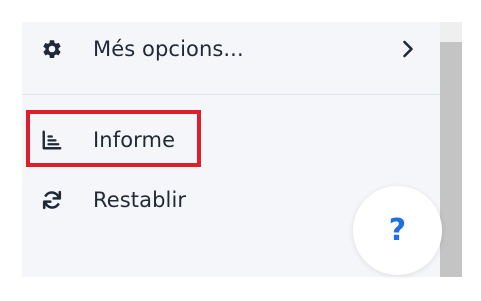 This screenshot has width=481, height=301. What do you see at coordinates (408, 49) in the screenshot?
I see `chevron-right-icon` at bounding box center [408, 49].